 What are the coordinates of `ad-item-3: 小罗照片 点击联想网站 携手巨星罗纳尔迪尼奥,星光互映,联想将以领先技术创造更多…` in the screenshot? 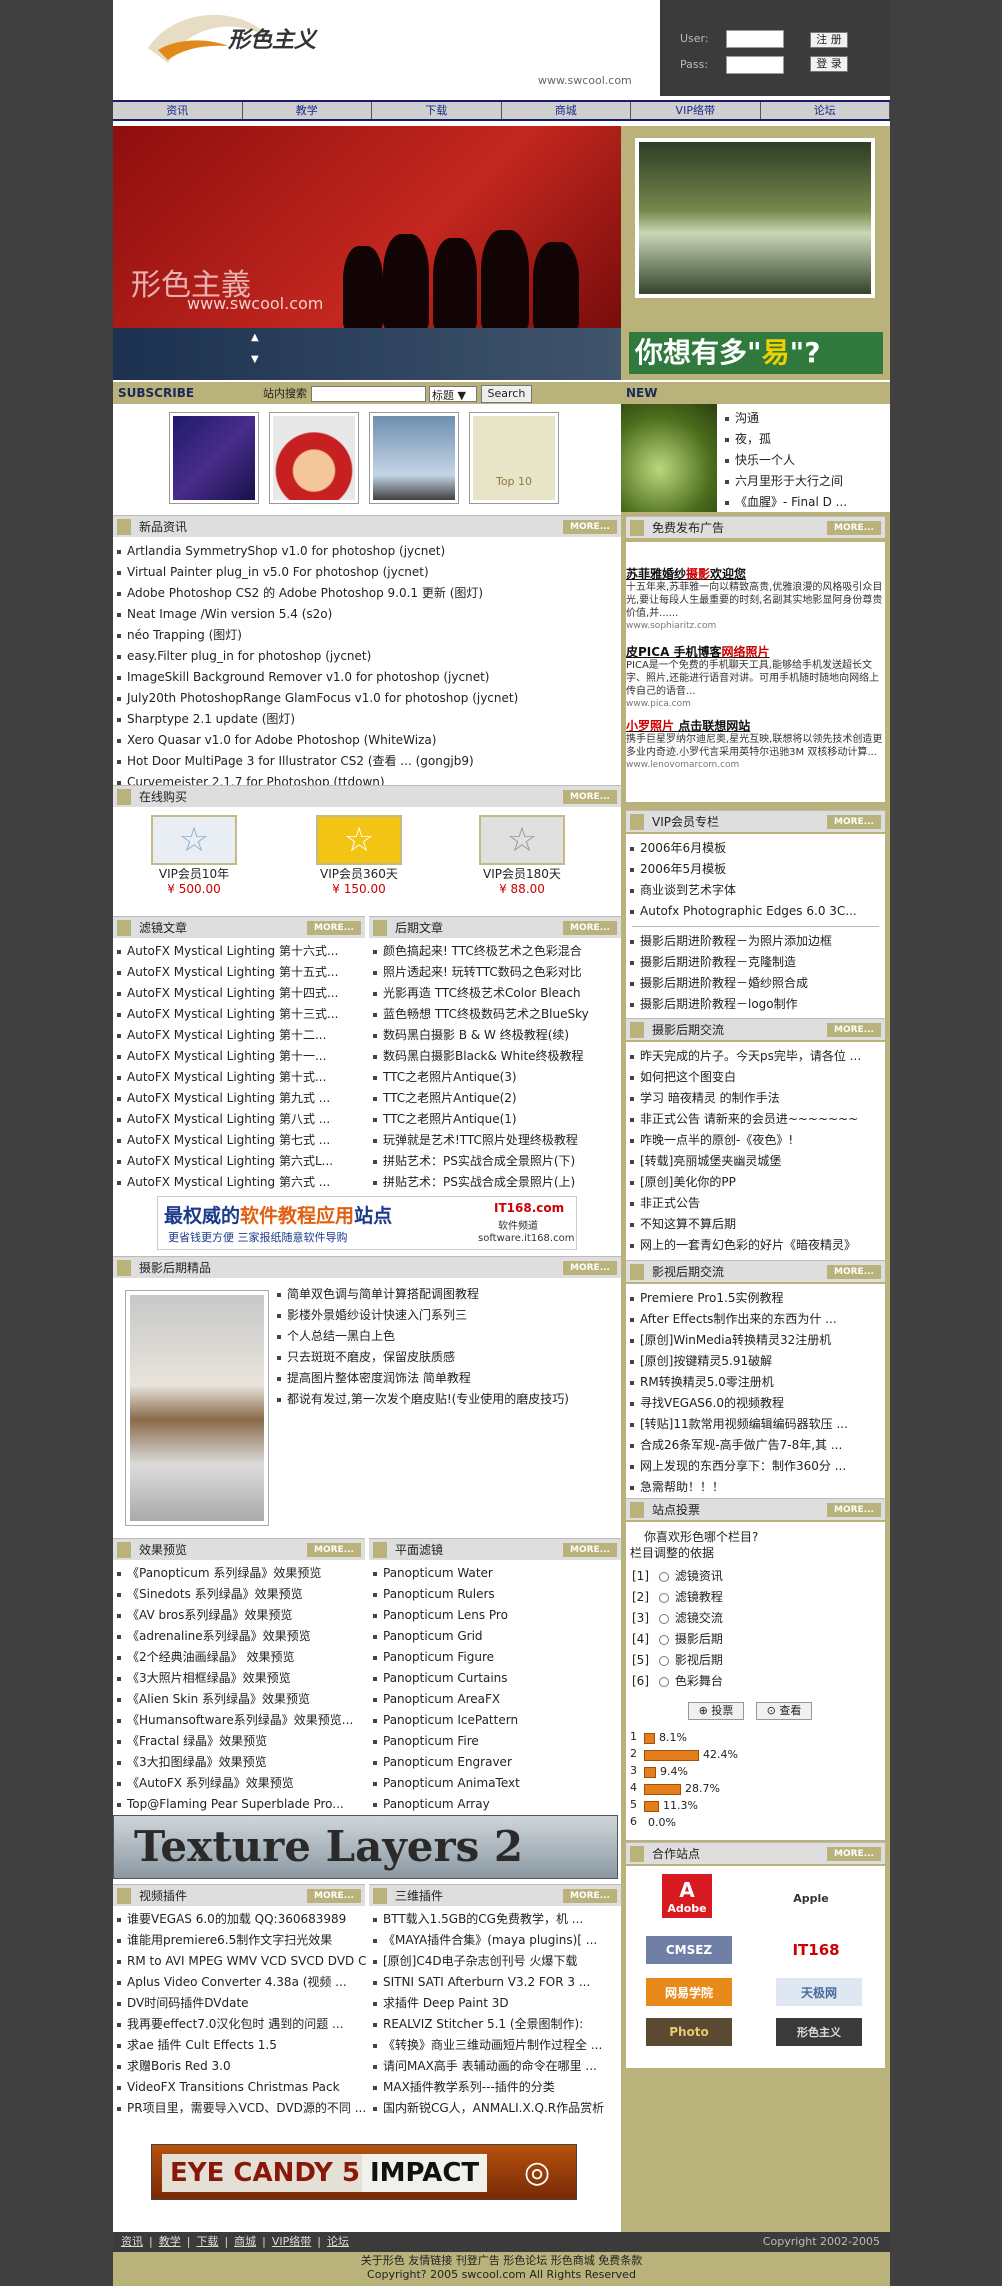 It's located at (755, 746).